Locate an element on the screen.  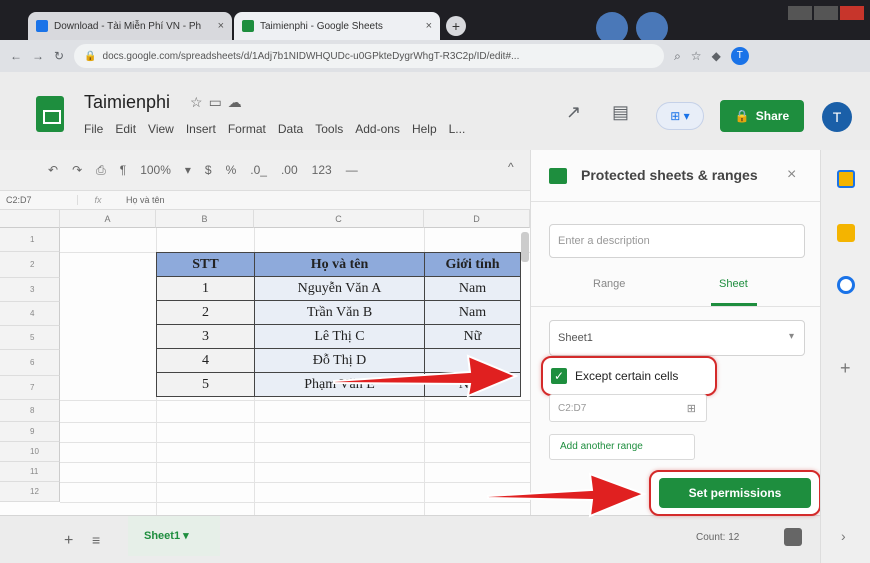
all-sheets-icon: ≡ is located at coordinates (96, 540).